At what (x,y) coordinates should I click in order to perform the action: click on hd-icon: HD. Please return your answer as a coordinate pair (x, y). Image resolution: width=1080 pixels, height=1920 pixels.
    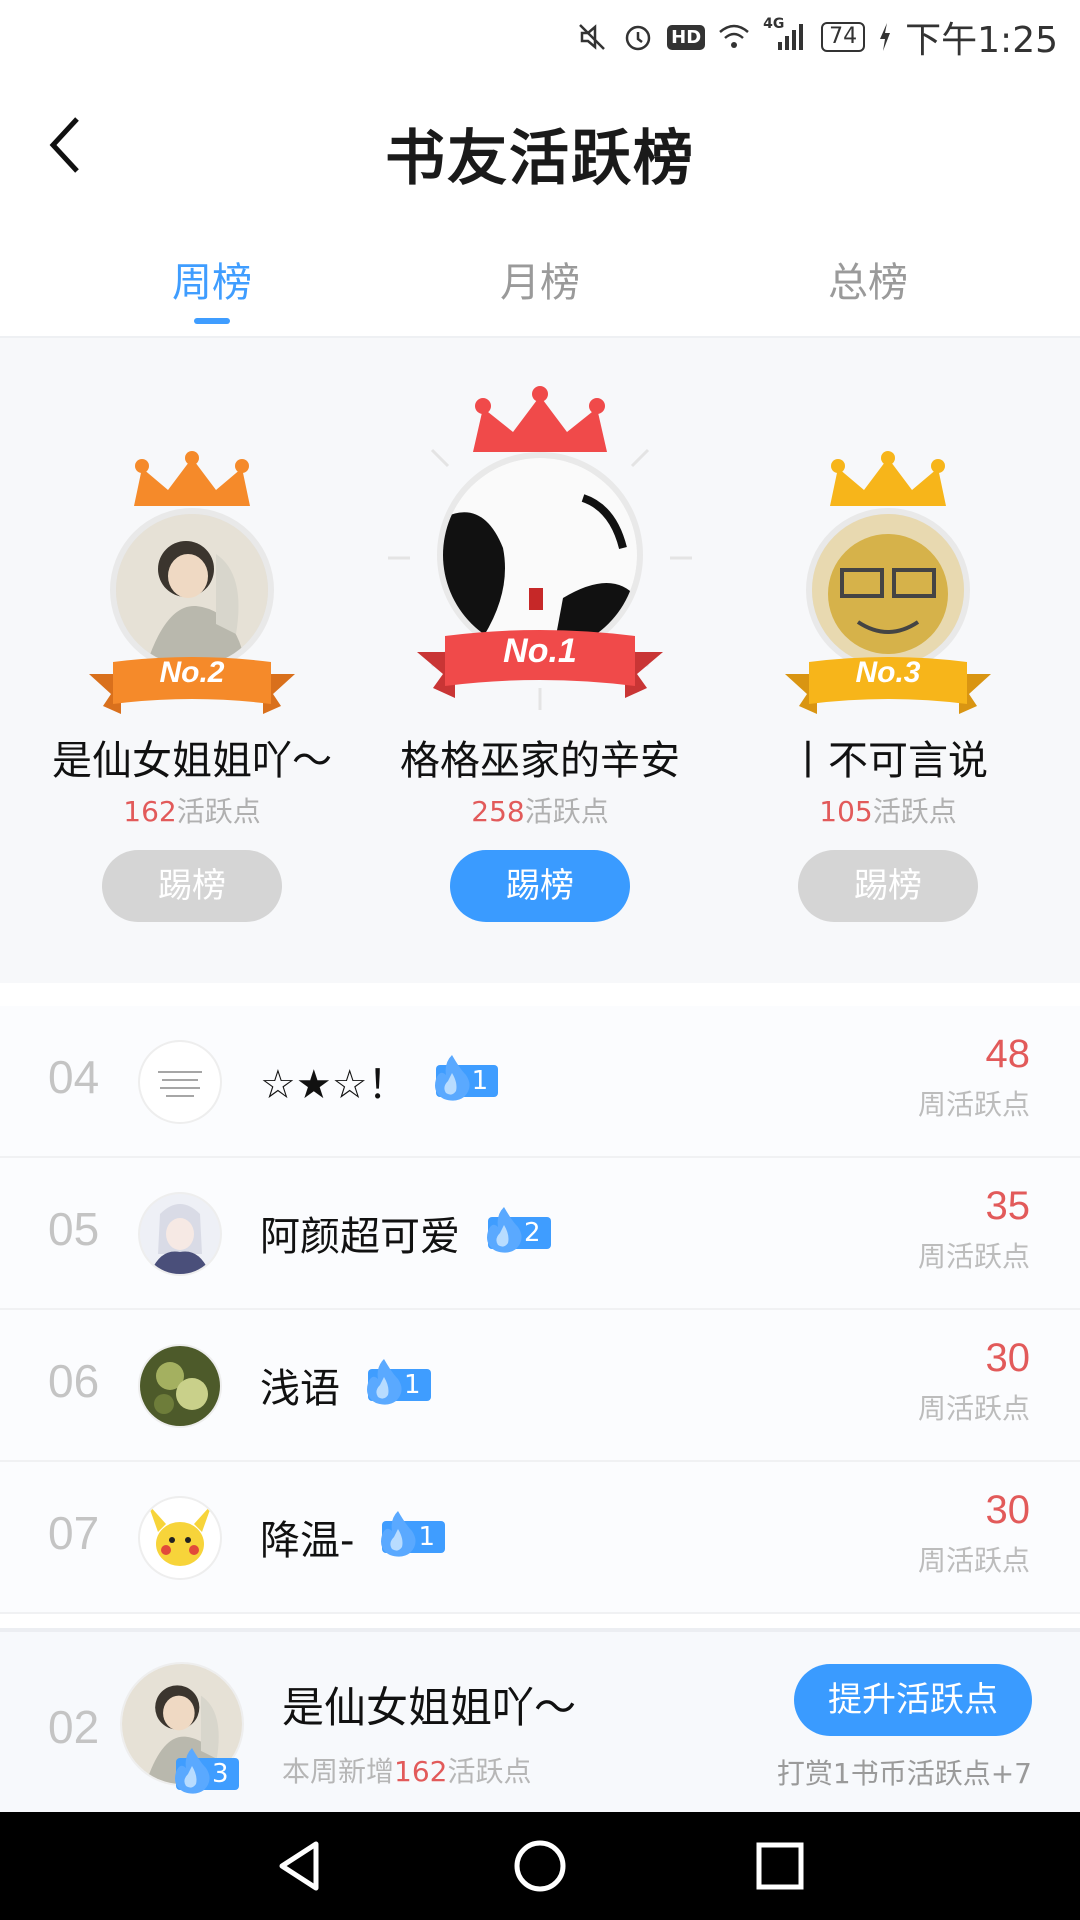
    Looking at the image, I should click on (686, 37).